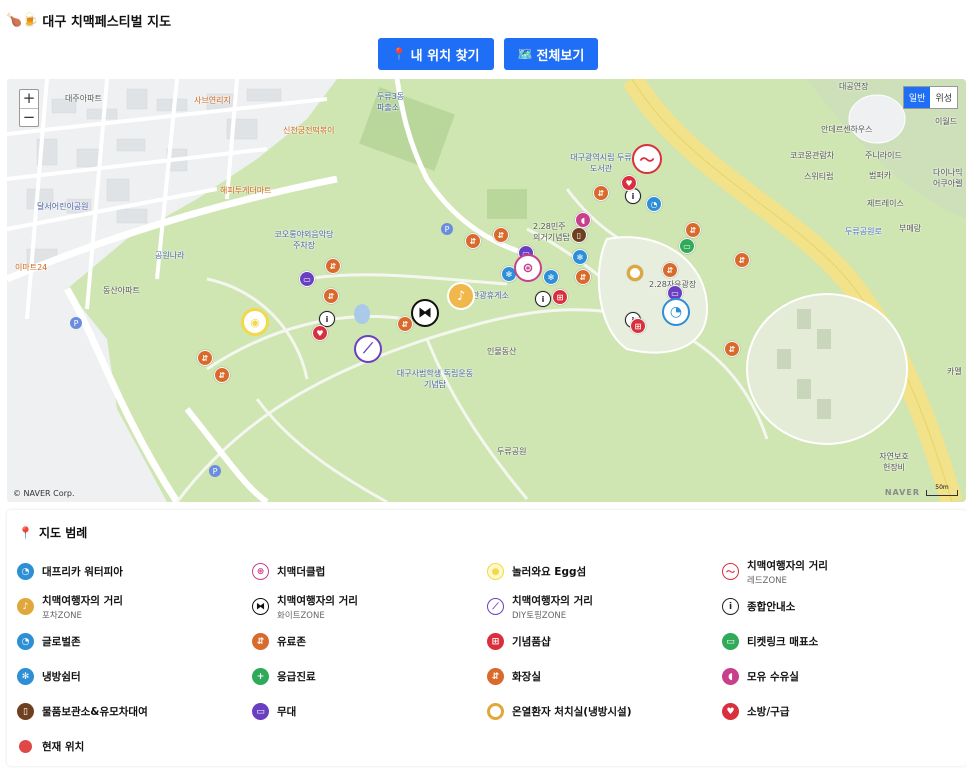  I want to click on legend-item-text: 치맥여행자의 거리포차ZONE, so click(82, 607).